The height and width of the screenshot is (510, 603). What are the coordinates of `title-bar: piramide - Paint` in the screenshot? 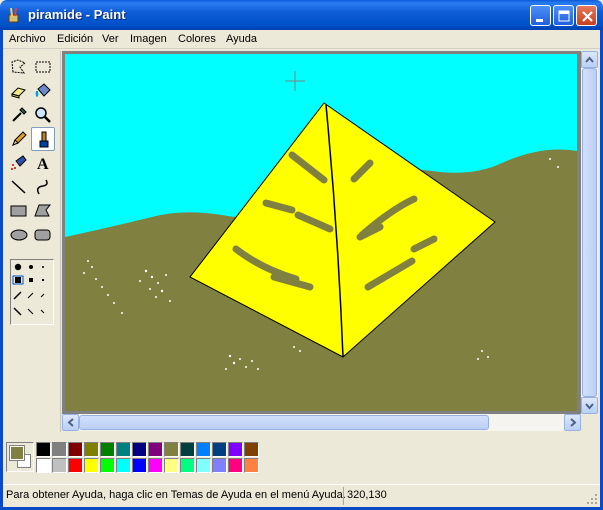 It's located at (301, 15).